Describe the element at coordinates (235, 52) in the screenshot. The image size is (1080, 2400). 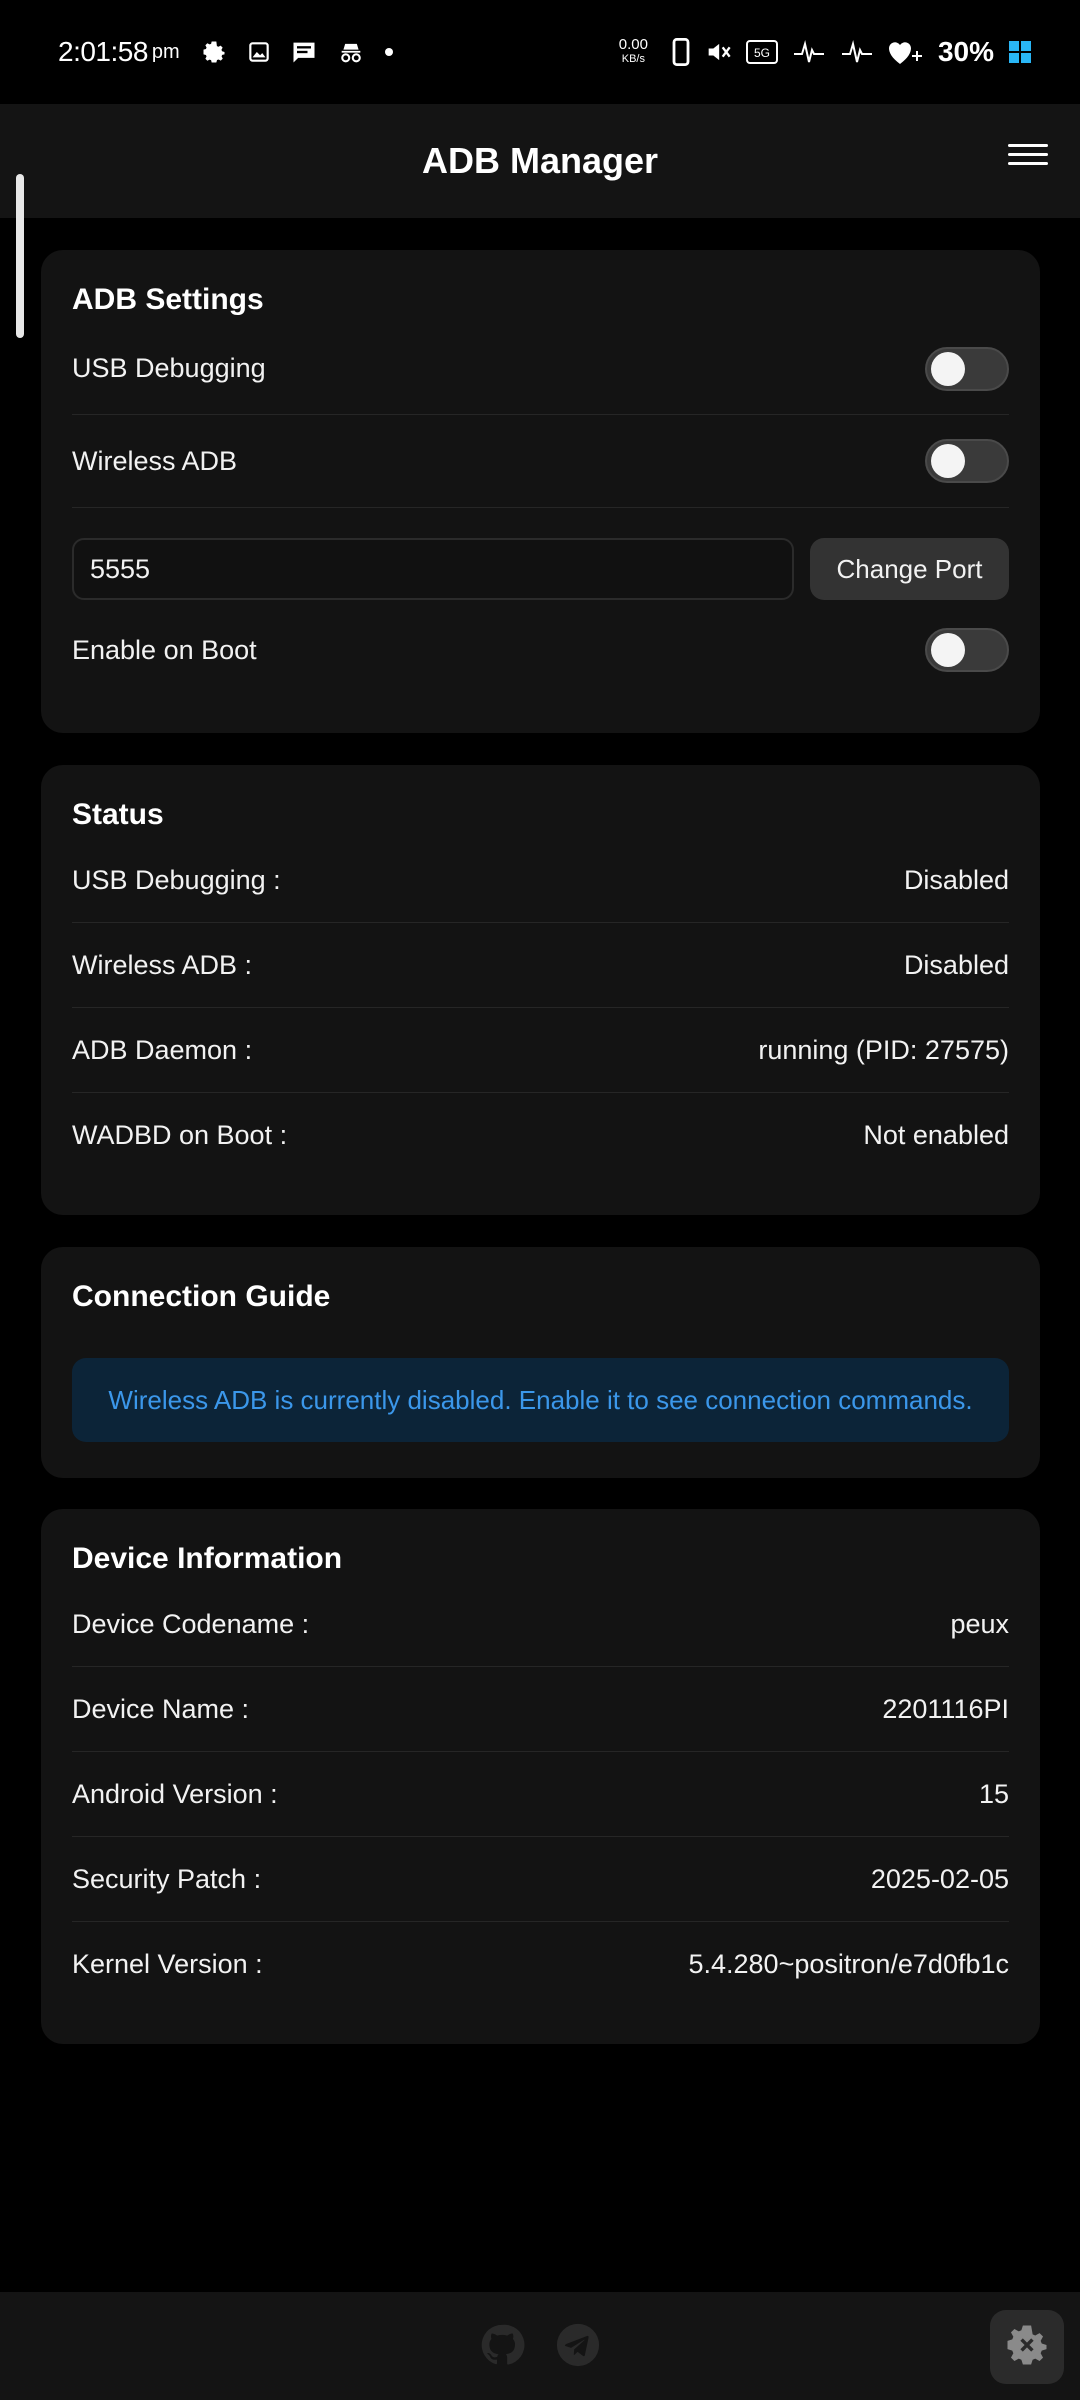
I see `status-bar-left: 2:01:58 pm` at that location.